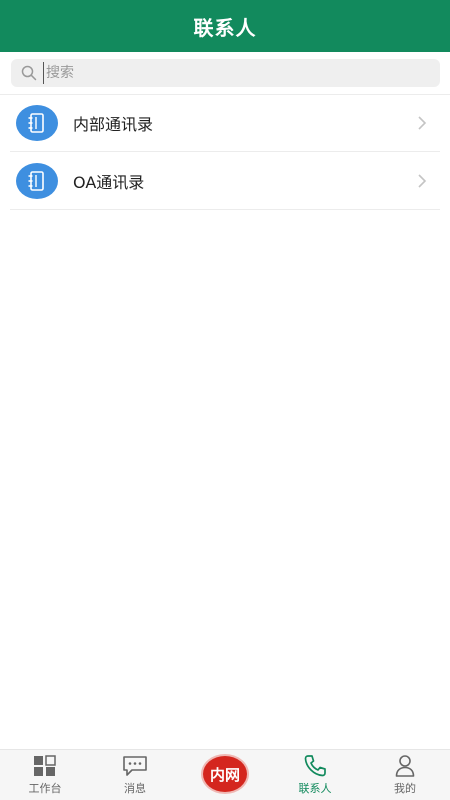 The width and height of the screenshot is (450, 800). Describe the element at coordinates (135, 766) in the screenshot. I see `chat-icon` at that location.